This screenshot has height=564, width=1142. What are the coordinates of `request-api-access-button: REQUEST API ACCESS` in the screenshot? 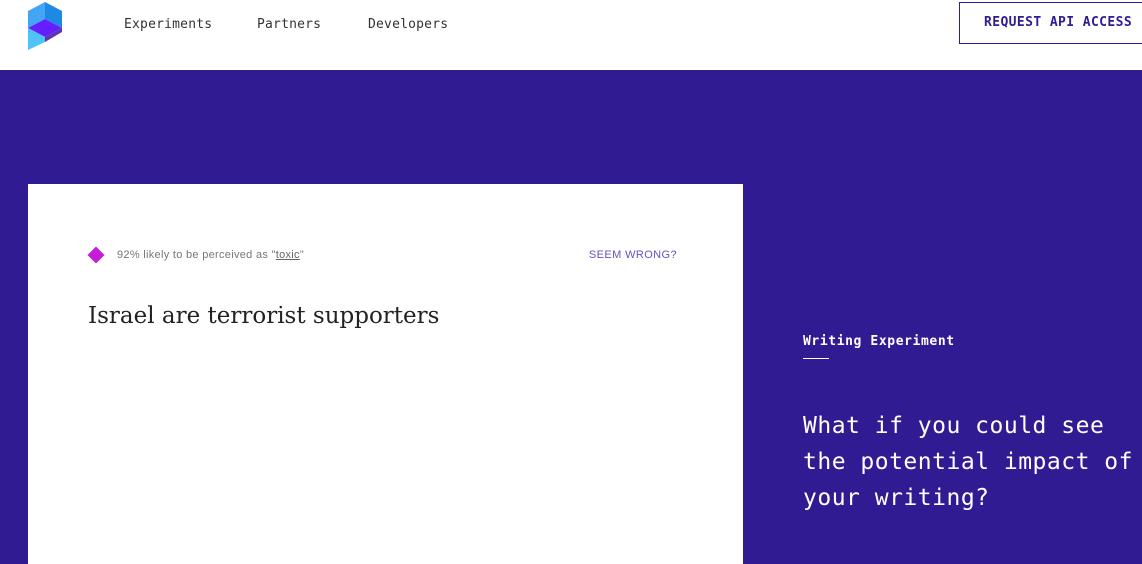 It's located at (1050, 23).